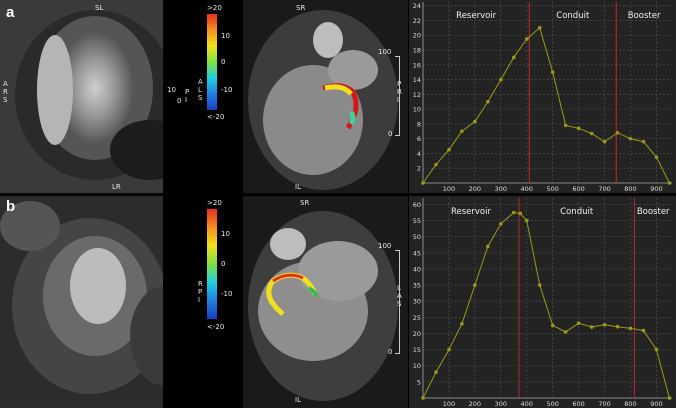 The height and width of the screenshot is (408, 676). What do you see at coordinates (417, 318) in the screenshot?
I see `y-tick-label: 25` at bounding box center [417, 318].